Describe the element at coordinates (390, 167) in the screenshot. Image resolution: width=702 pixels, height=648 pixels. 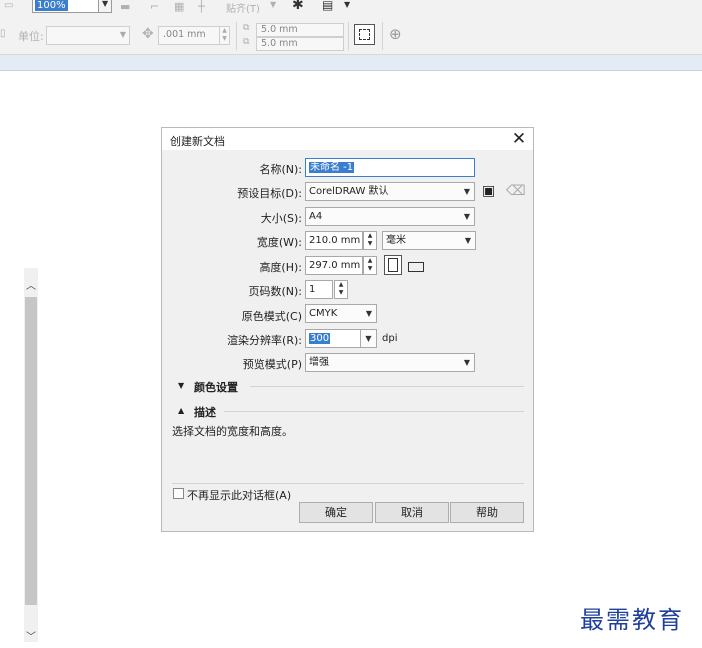
I see `name-input: 未命名 -1` at that location.